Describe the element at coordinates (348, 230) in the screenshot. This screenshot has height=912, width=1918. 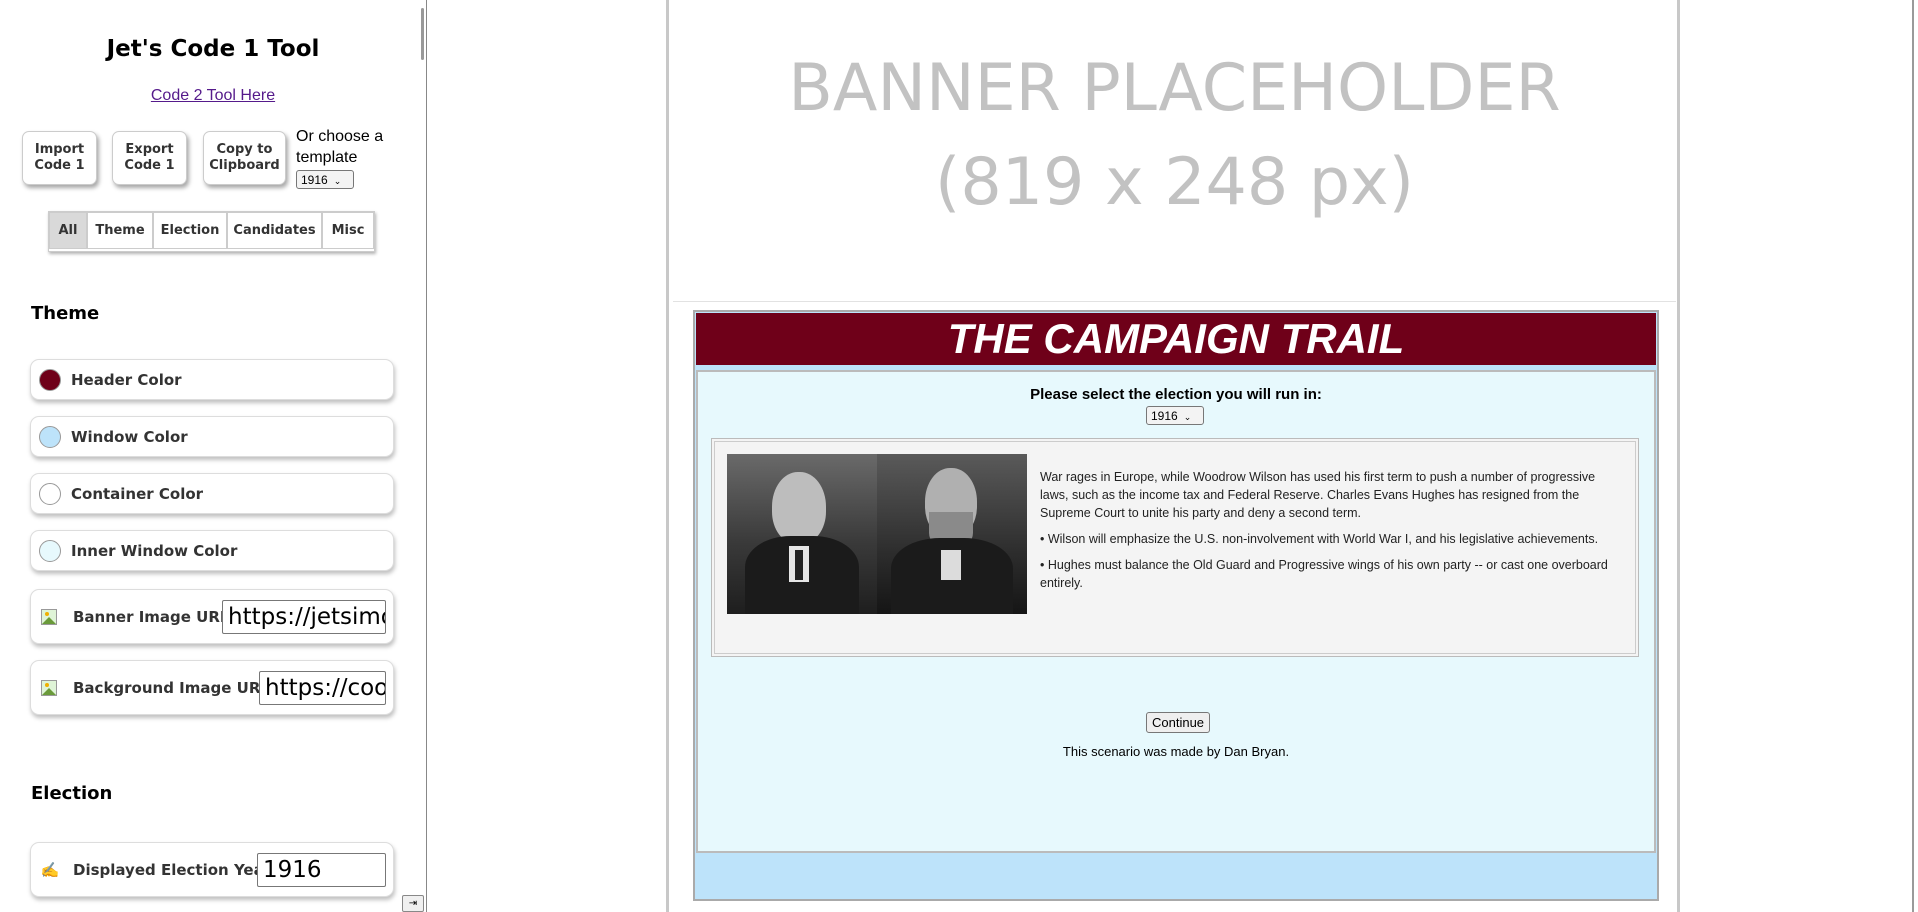
I see `filter-misc-button: Misc` at that location.